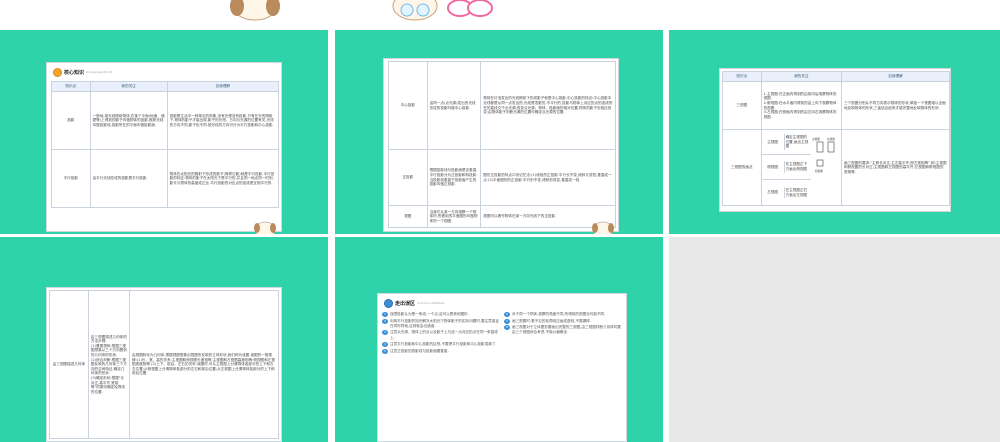  What do you see at coordinates (385, 314) in the screenshot?
I see `number-badge-icon: 1` at bounding box center [385, 314].